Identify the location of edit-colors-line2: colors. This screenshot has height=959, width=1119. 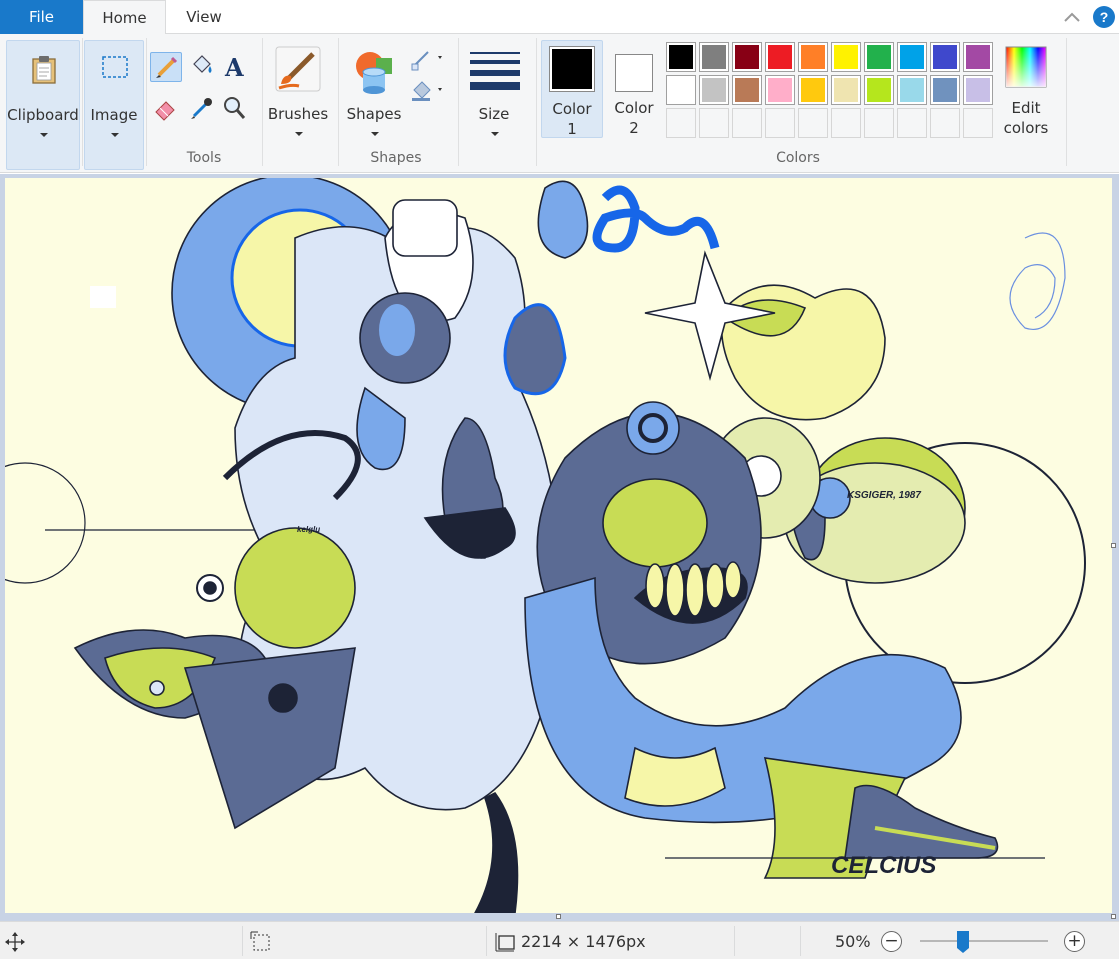
(1026, 128).